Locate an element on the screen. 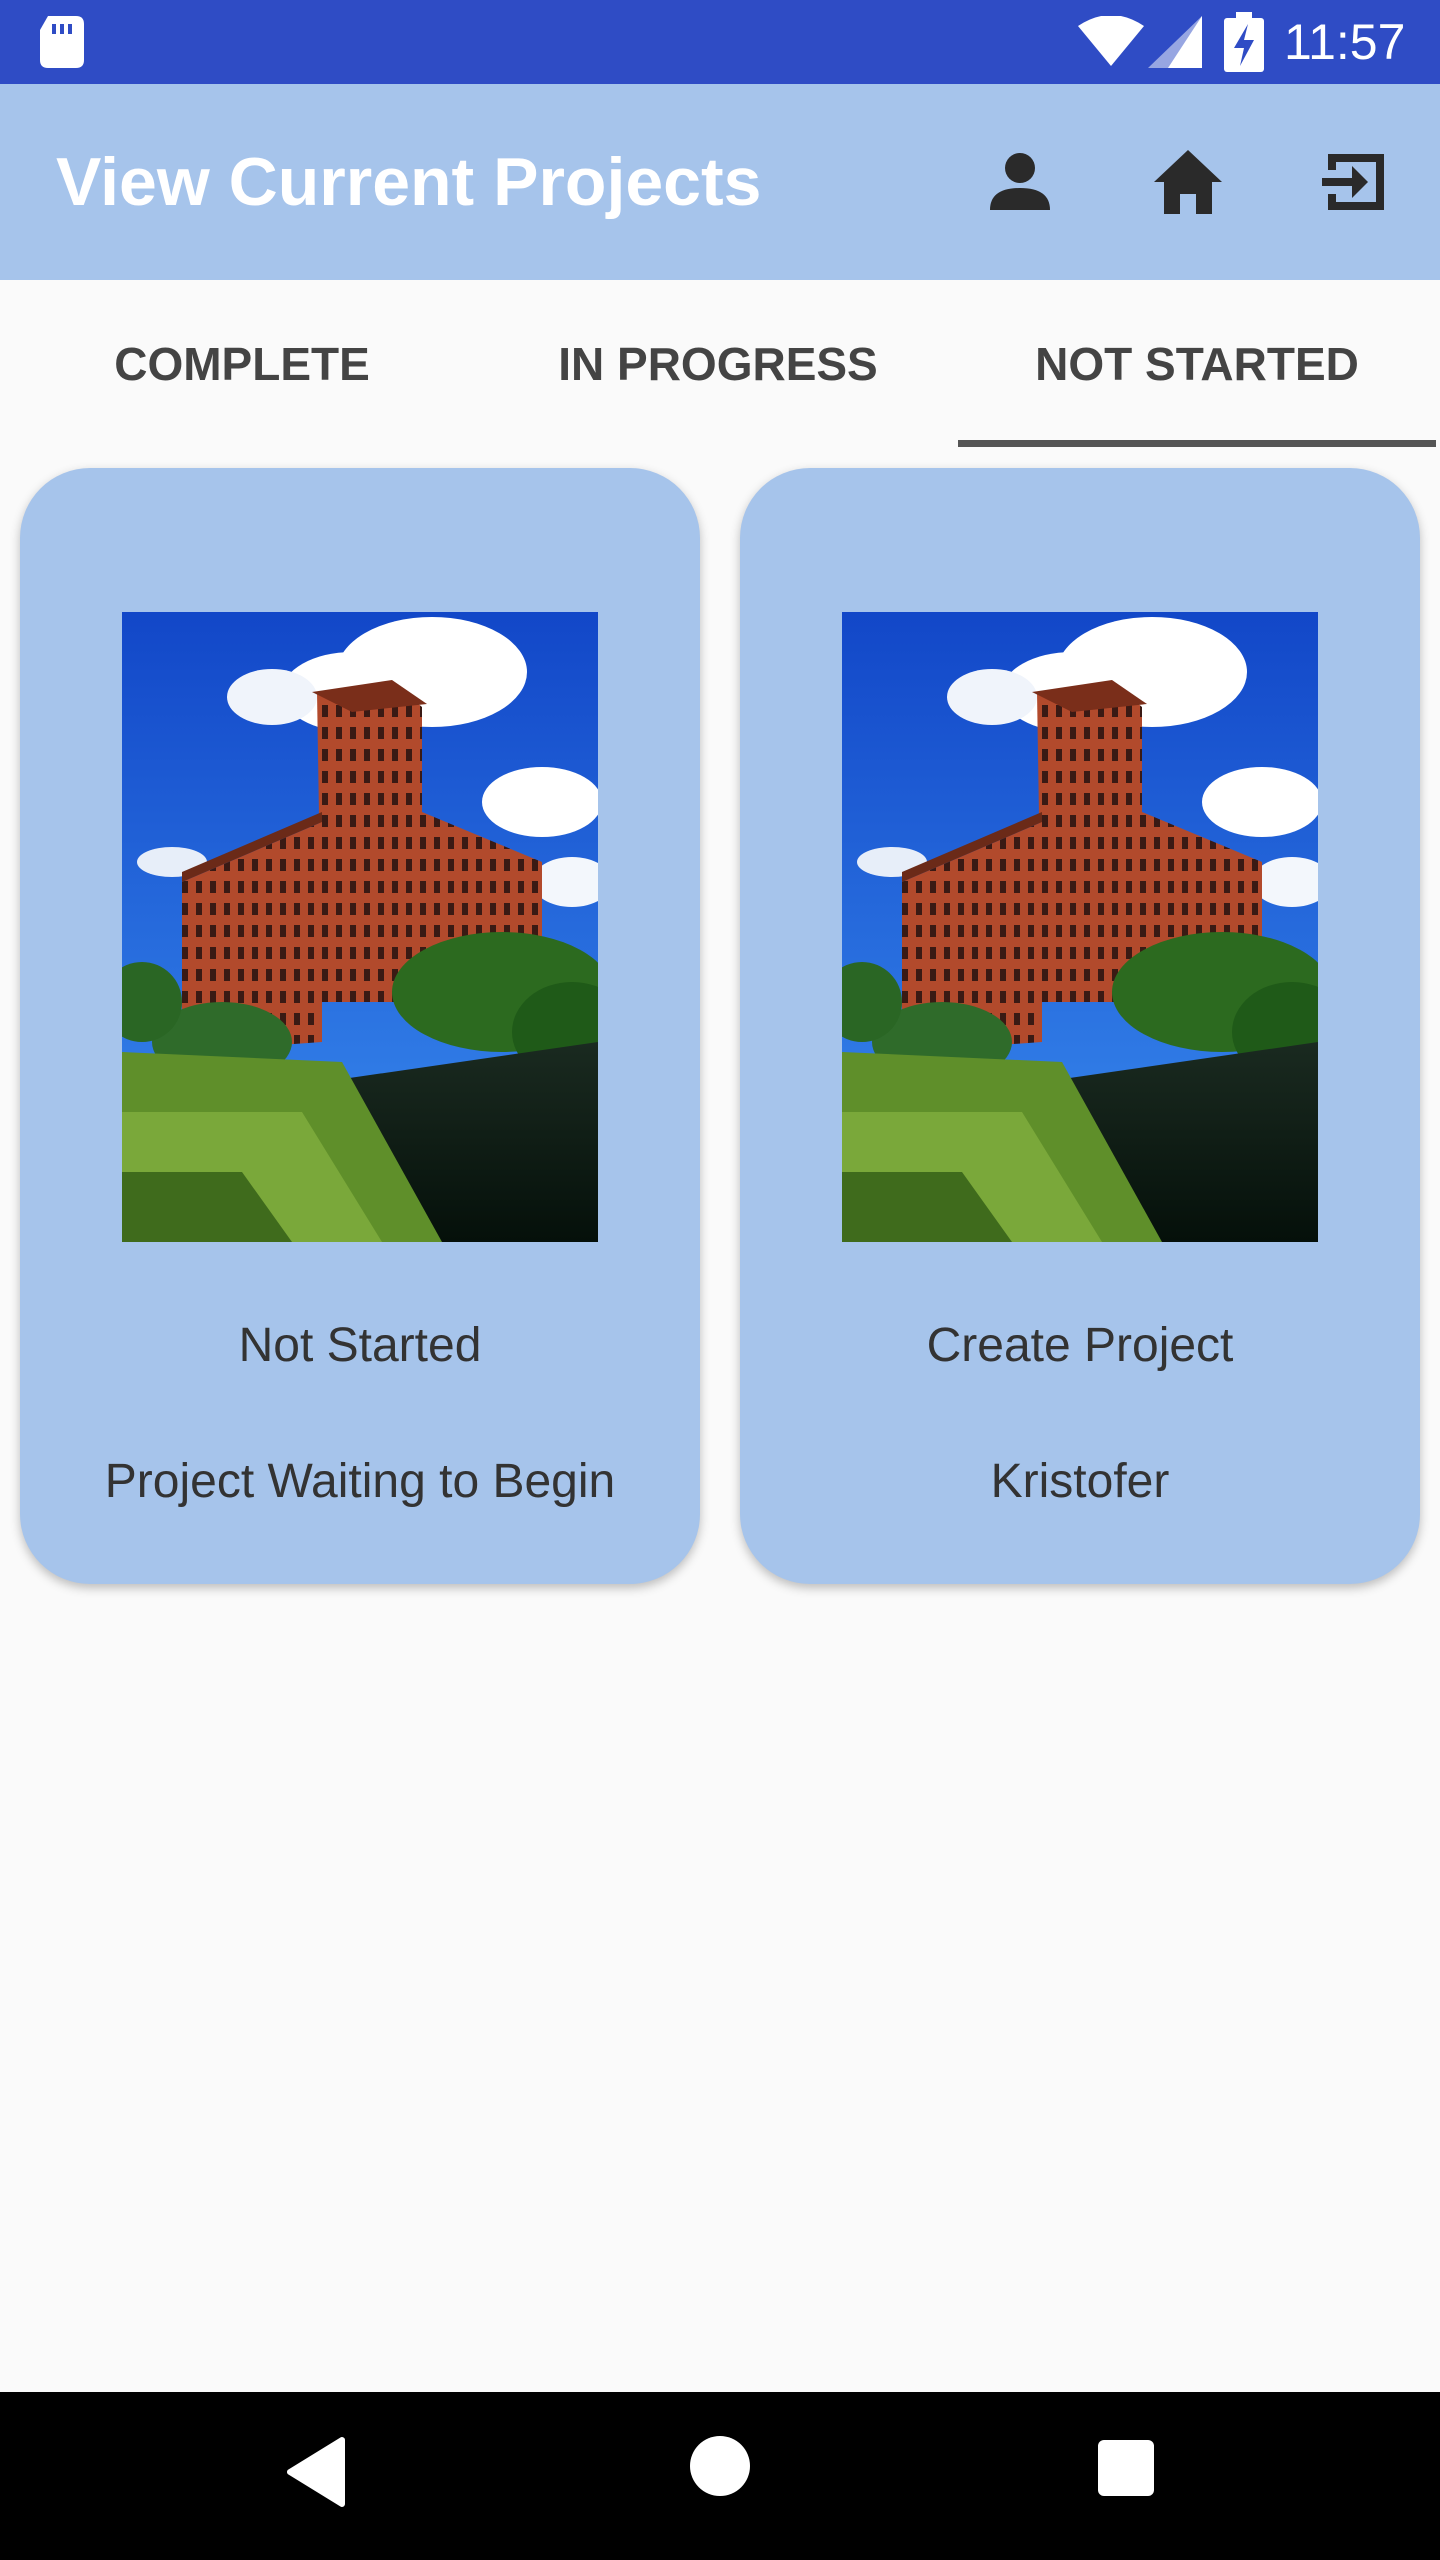 The width and height of the screenshot is (1440, 2560). exit-icon is located at coordinates (1356, 182).